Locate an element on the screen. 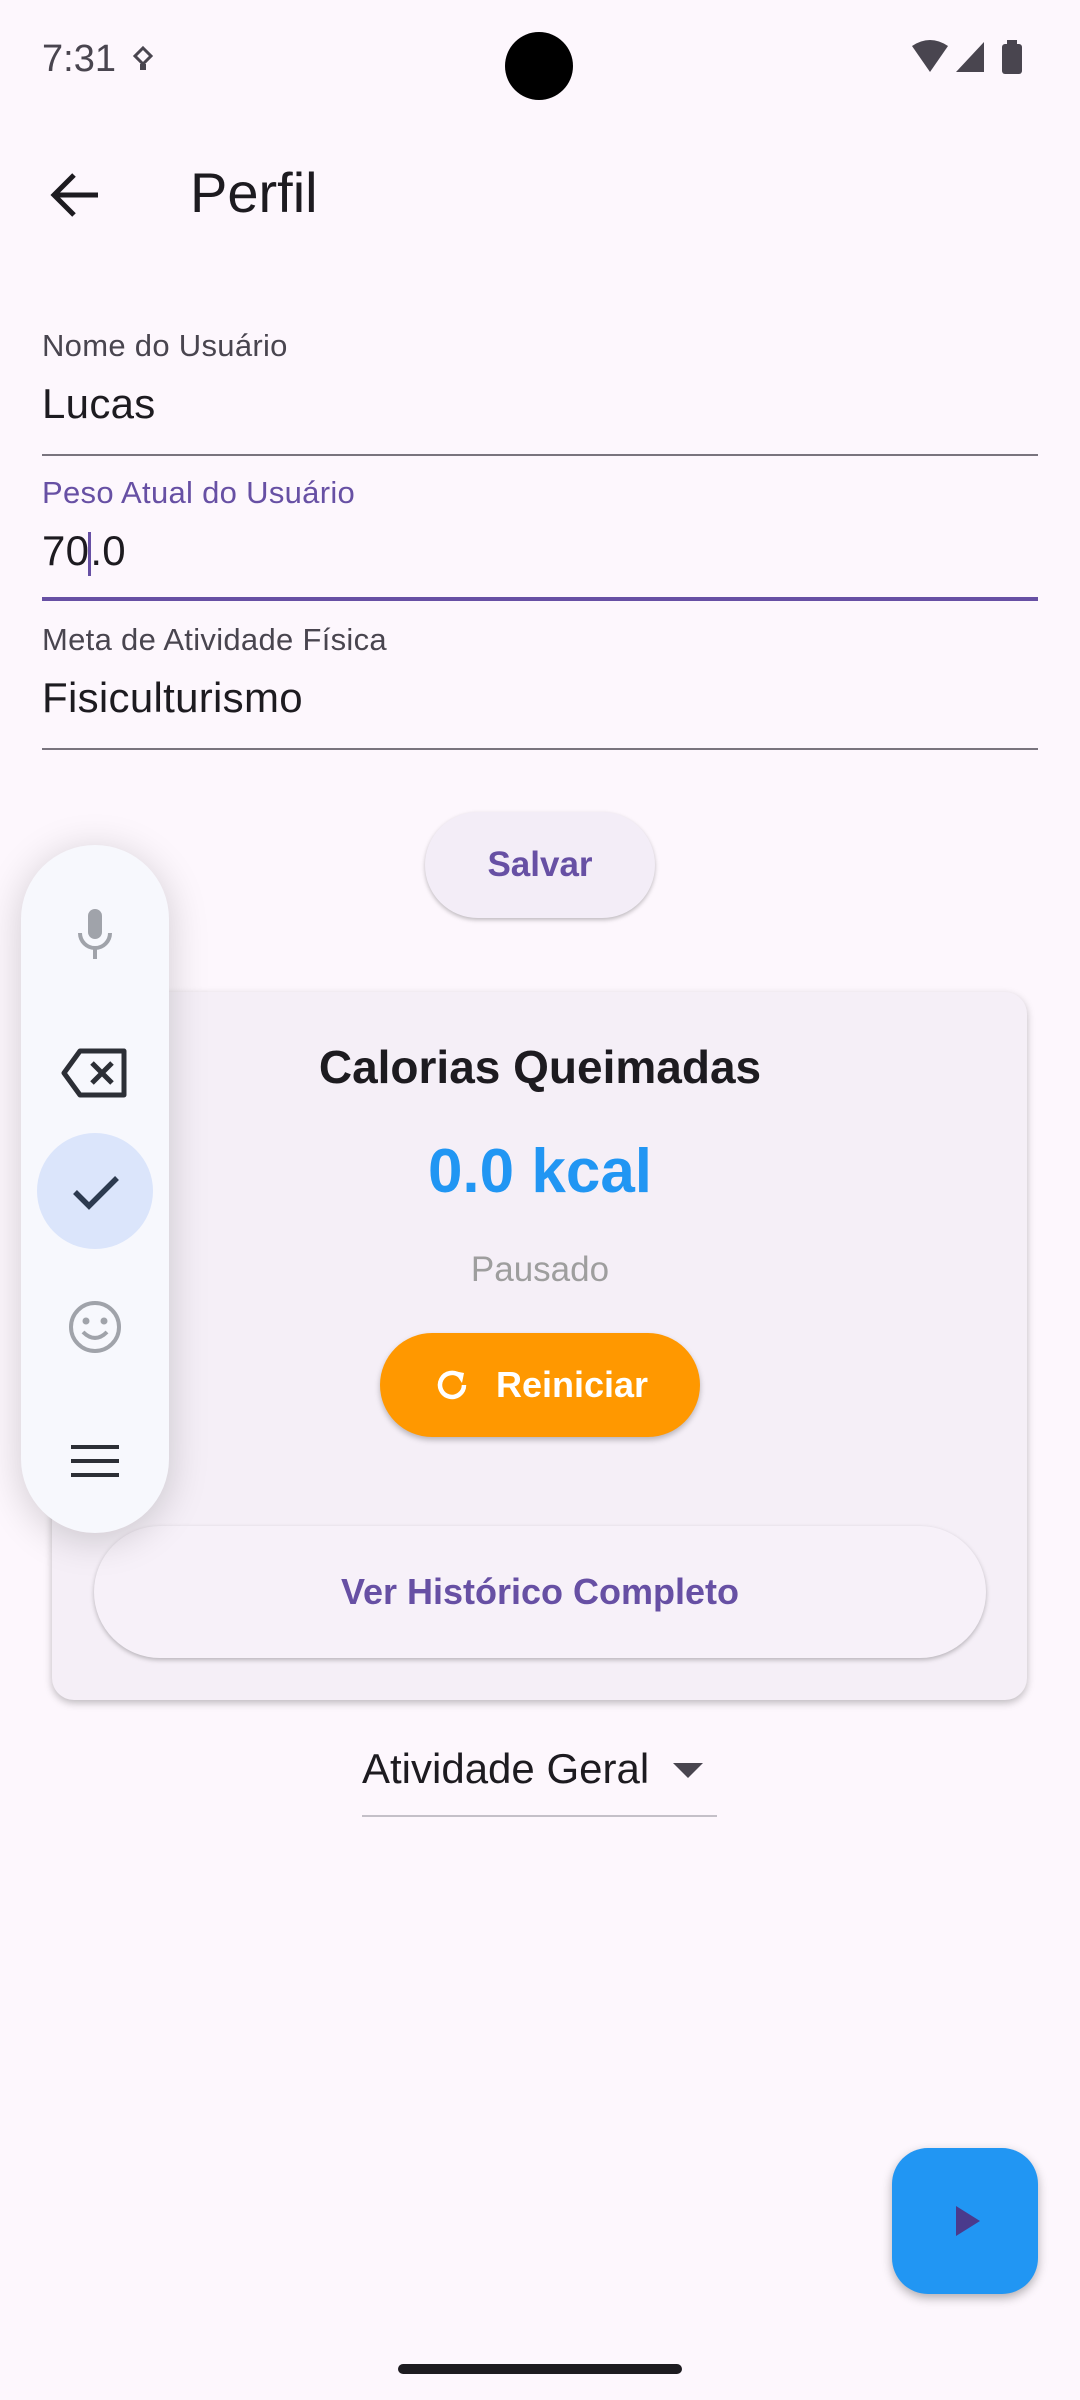 The image size is (1080, 2400). signal-icon is located at coordinates (970, 57).